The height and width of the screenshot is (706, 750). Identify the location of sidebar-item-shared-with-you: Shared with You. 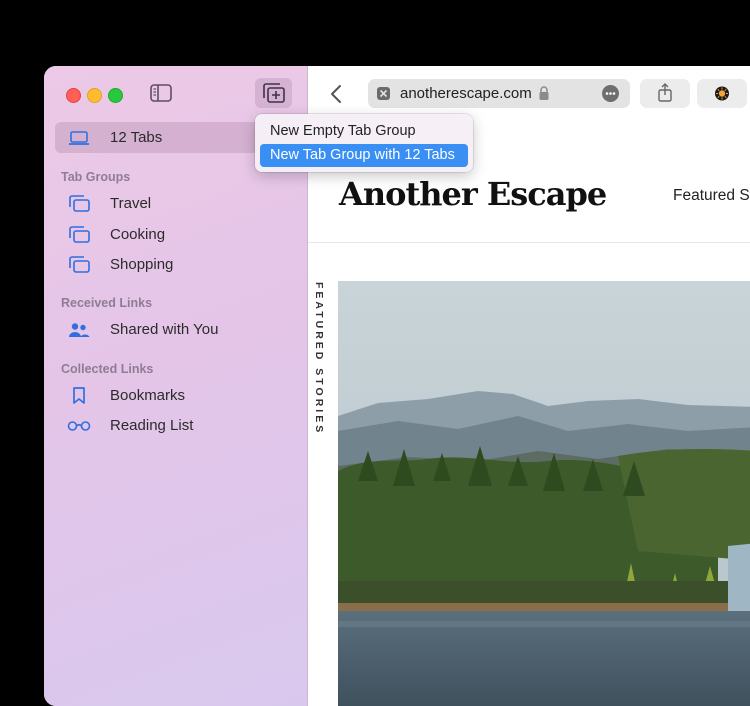
(174, 329).